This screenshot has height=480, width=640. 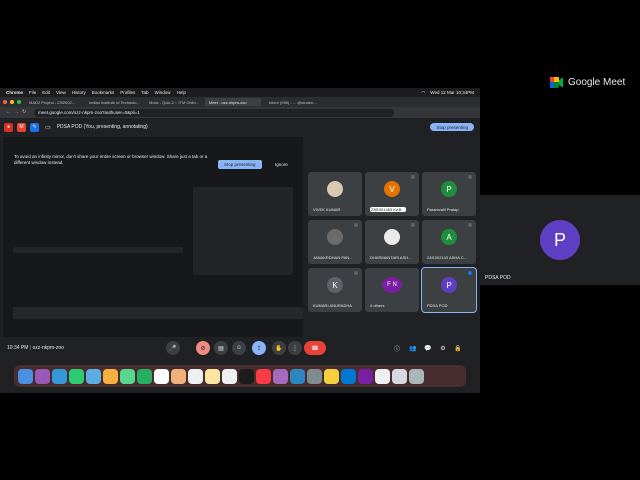 I want to click on reminders-icon, so click(x=195, y=376).